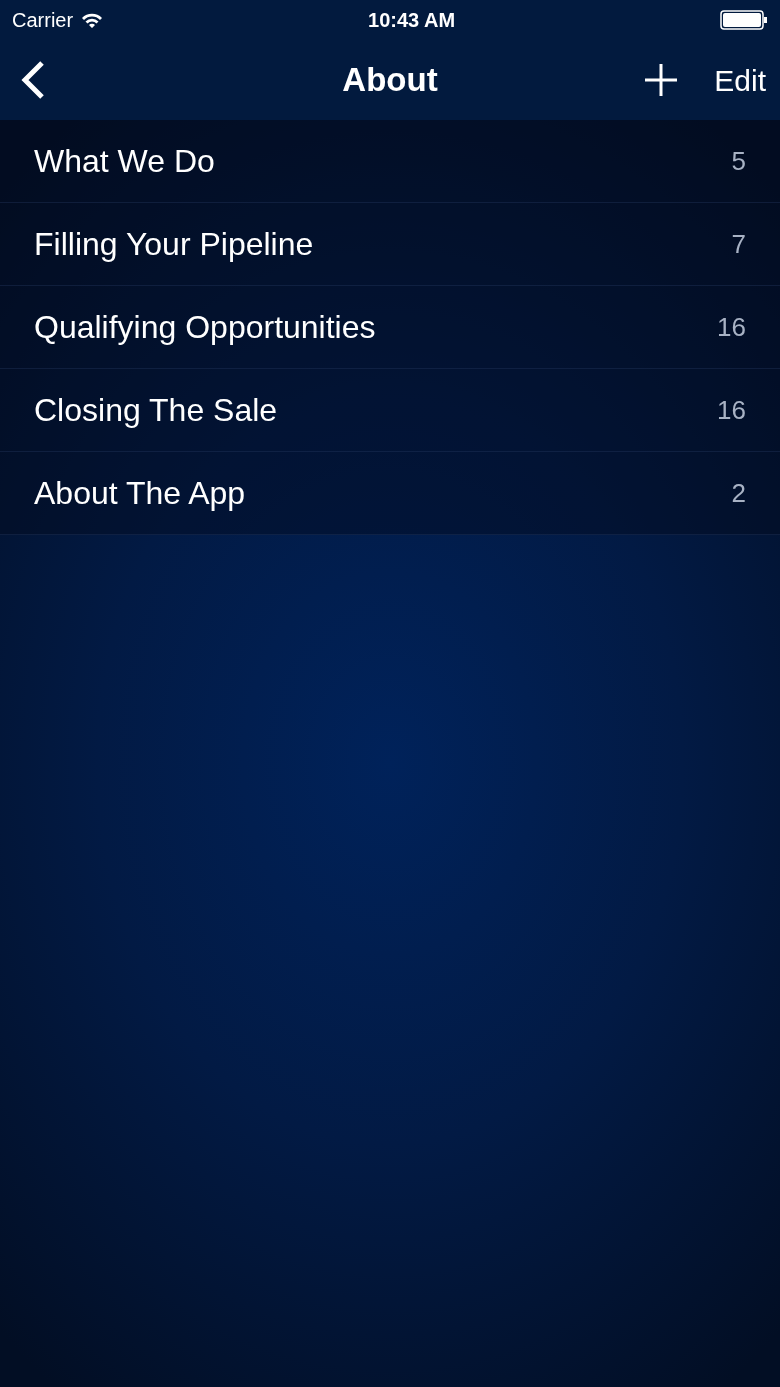 Image resolution: width=780 pixels, height=1387 pixels. Describe the element at coordinates (661, 80) in the screenshot. I see `add-button` at that location.